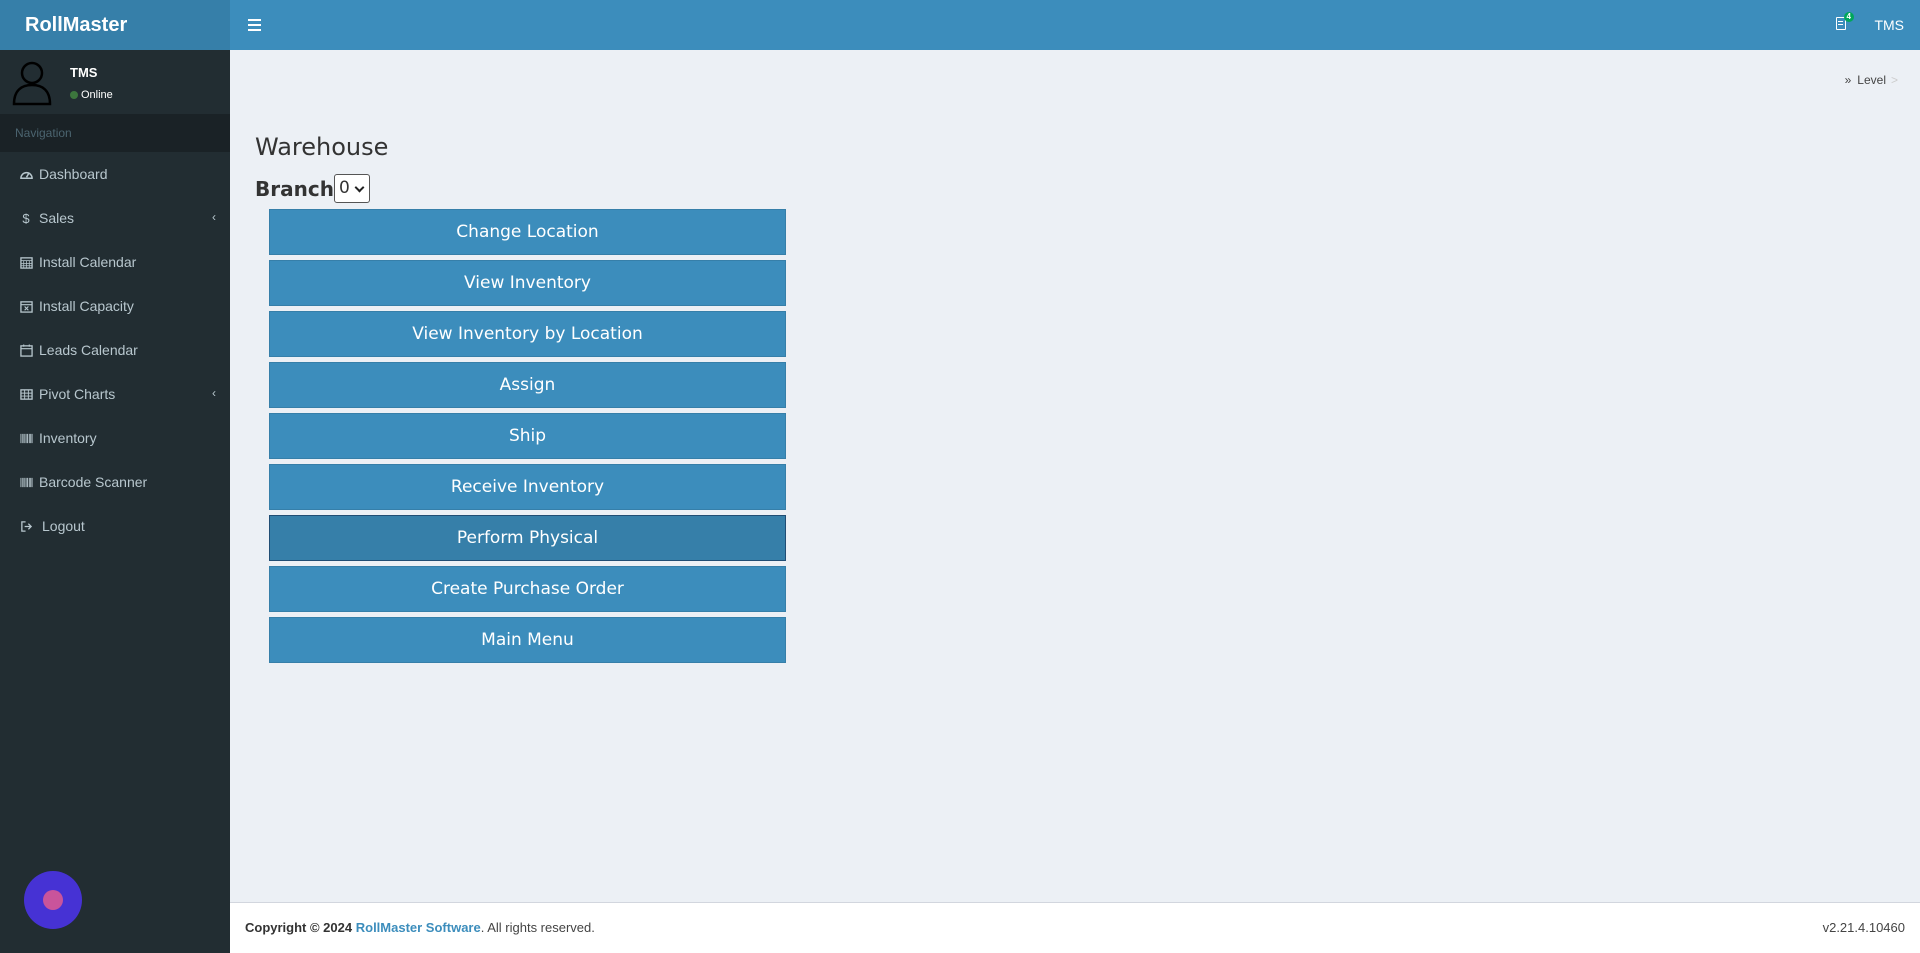 The height and width of the screenshot is (953, 1920). Describe the element at coordinates (115, 438) in the screenshot. I see `sidebar-item-inventory: Inventory` at that location.